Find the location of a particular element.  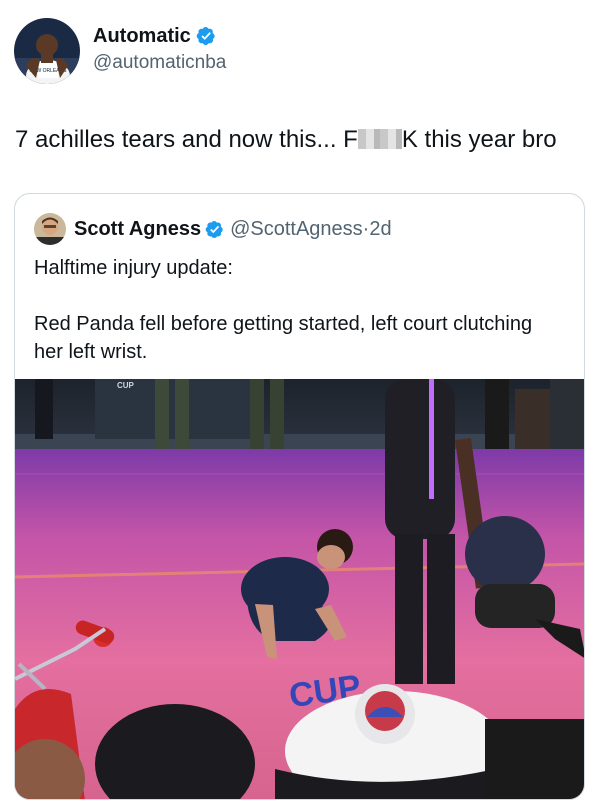

author-handle: @automaticnba is located at coordinates (159, 63).